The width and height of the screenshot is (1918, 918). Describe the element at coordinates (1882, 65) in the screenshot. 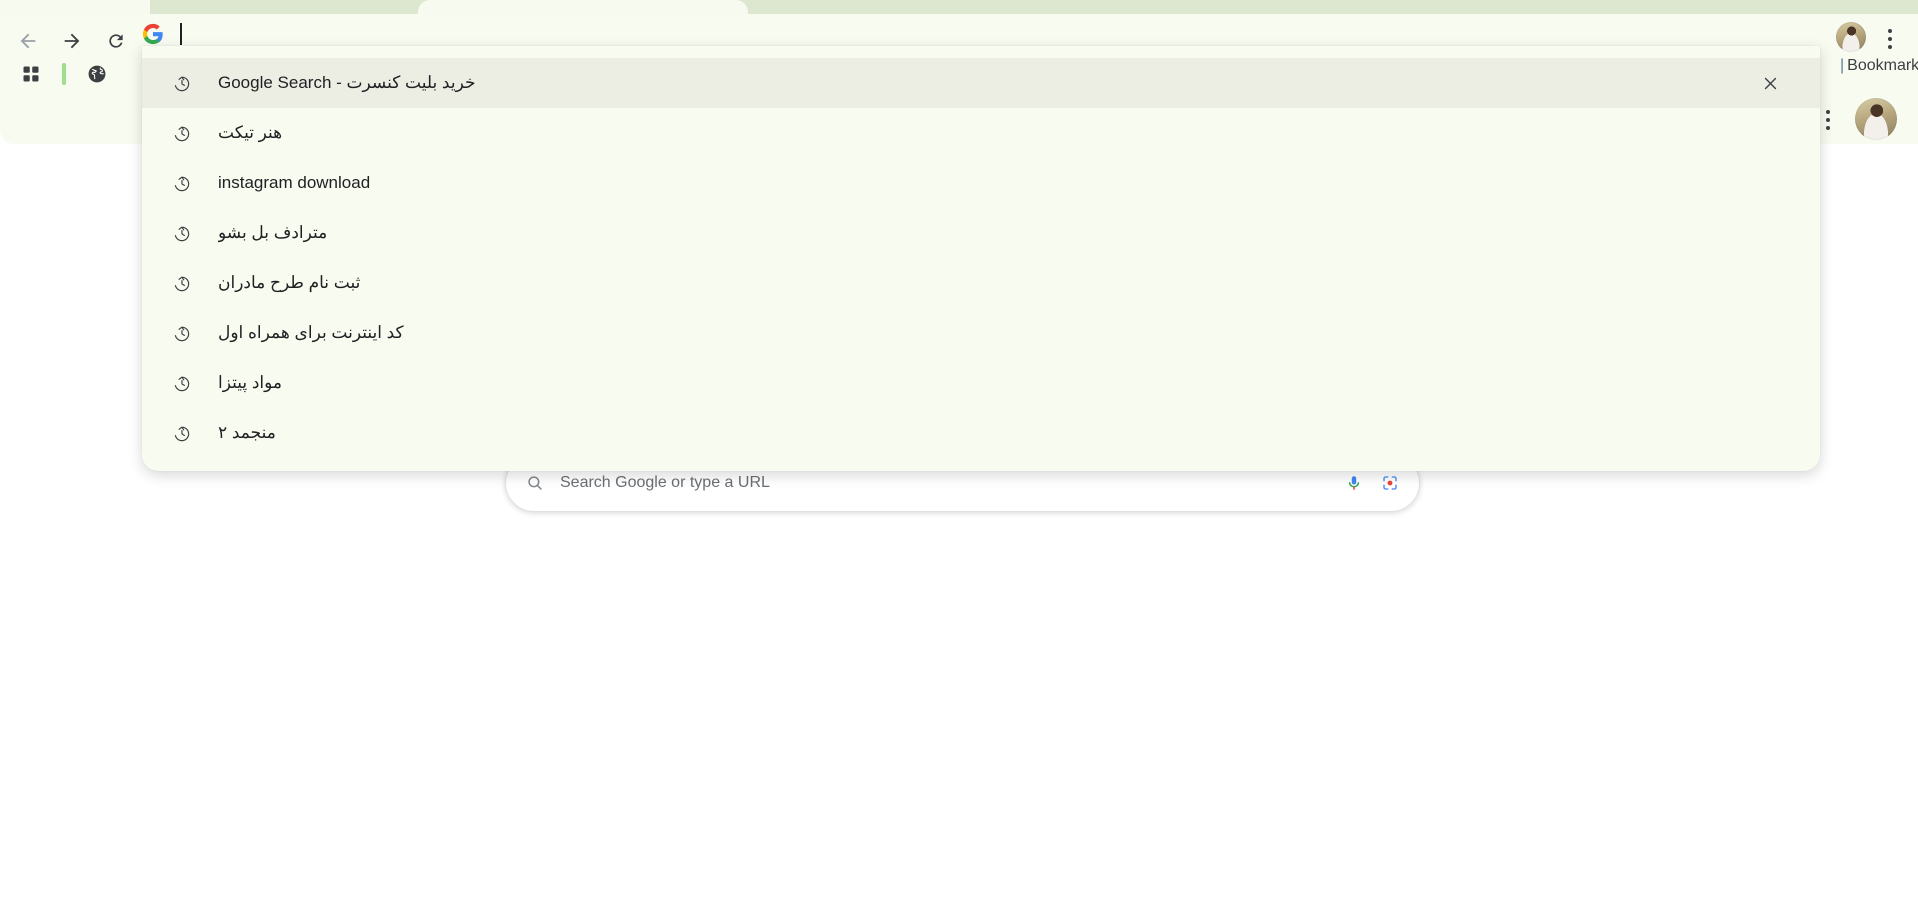

I see `bookmarks-label-text: Bookmarks` at that location.